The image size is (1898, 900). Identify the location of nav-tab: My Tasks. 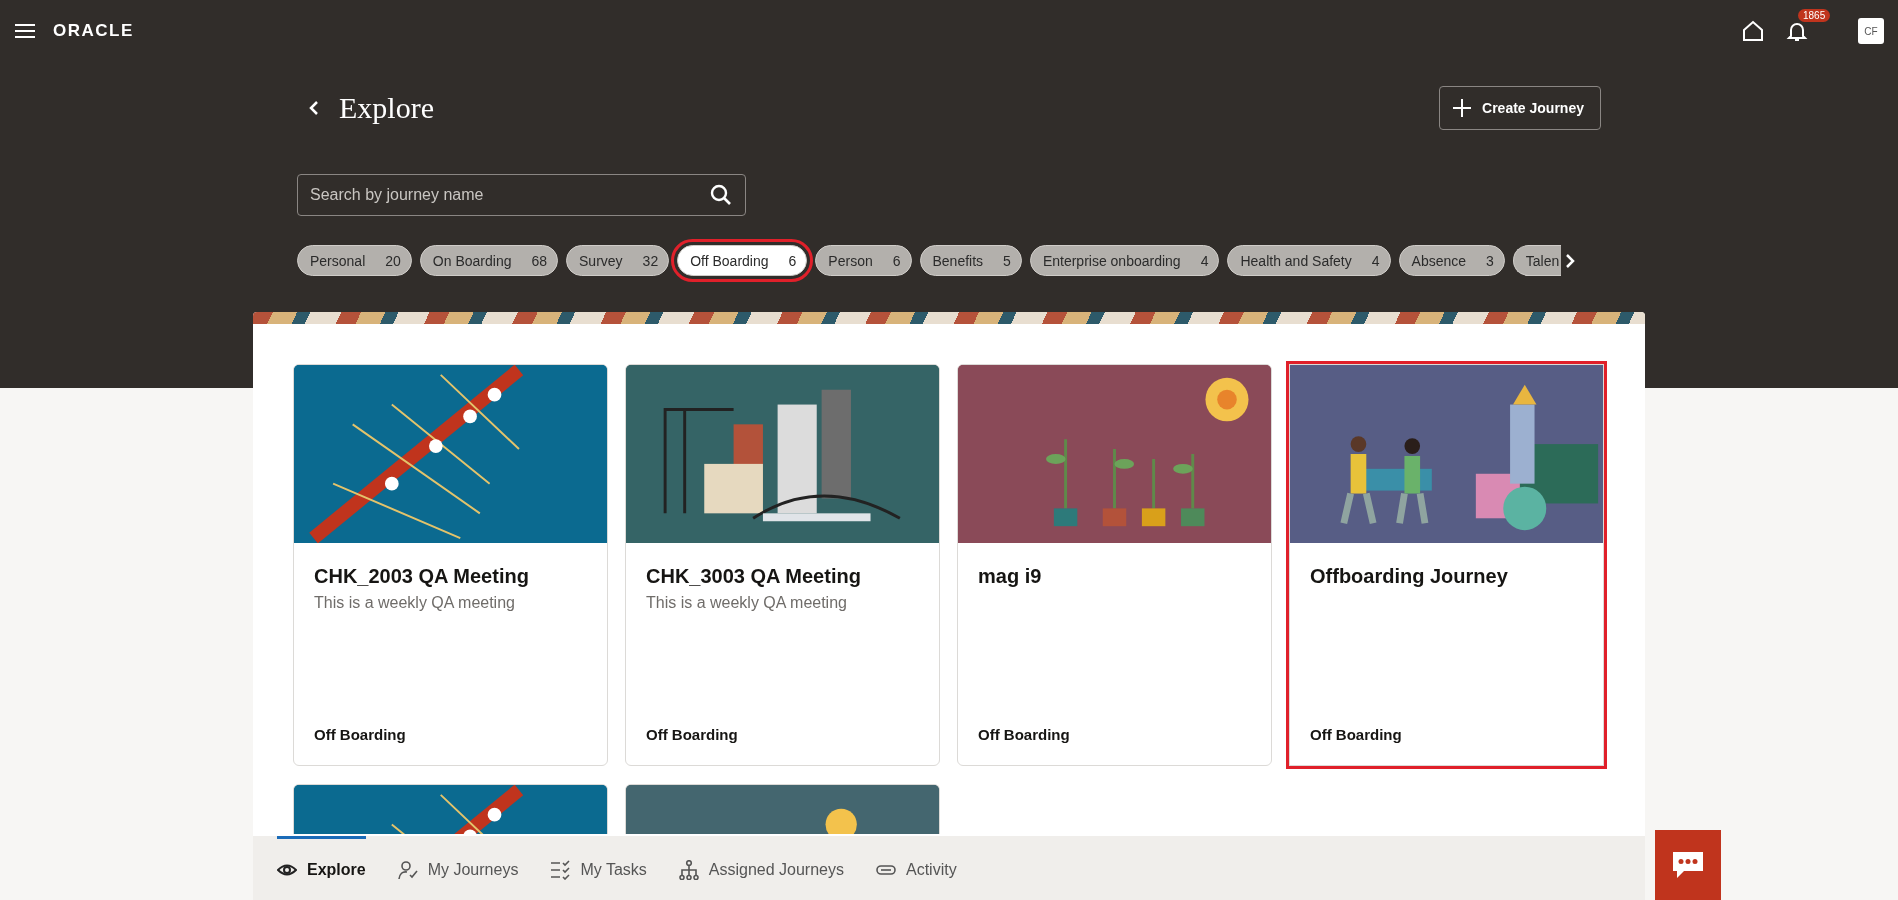
(598, 868).